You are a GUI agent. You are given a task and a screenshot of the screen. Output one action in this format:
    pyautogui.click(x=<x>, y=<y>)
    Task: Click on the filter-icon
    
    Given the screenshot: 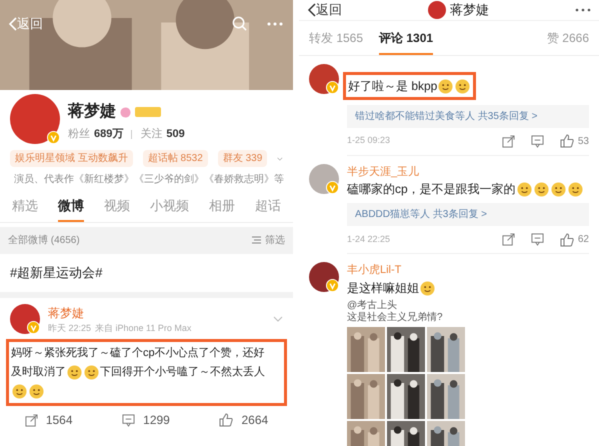 What is the action you would take?
    pyautogui.click(x=256, y=240)
    